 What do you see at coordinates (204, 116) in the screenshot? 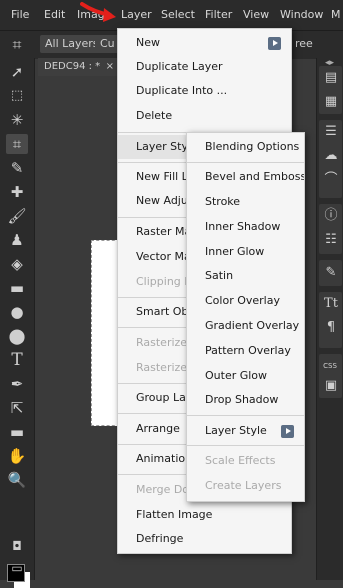
I see `menu-item-delete: Delete` at bounding box center [204, 116].